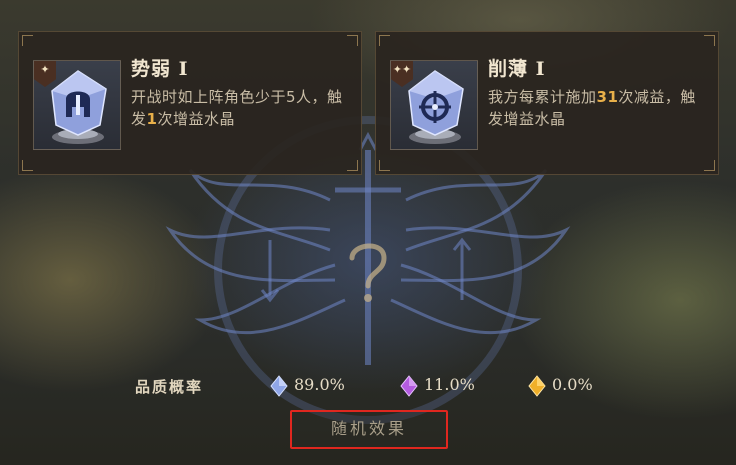 This screenshot has width=736, height=465. What do you see at coordinates (434, 105) in the screenshot?
I see `crosshair-crystal-icon: ✦✦` at bounding box center [434, 105].